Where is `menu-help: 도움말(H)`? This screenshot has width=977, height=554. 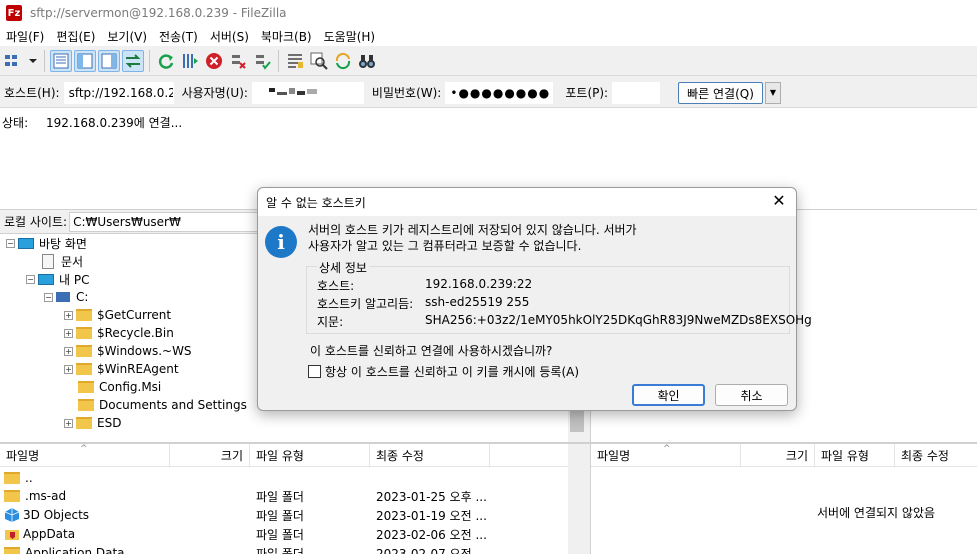 menu-help: 도움말(H) is located at coordinates (350, 36).